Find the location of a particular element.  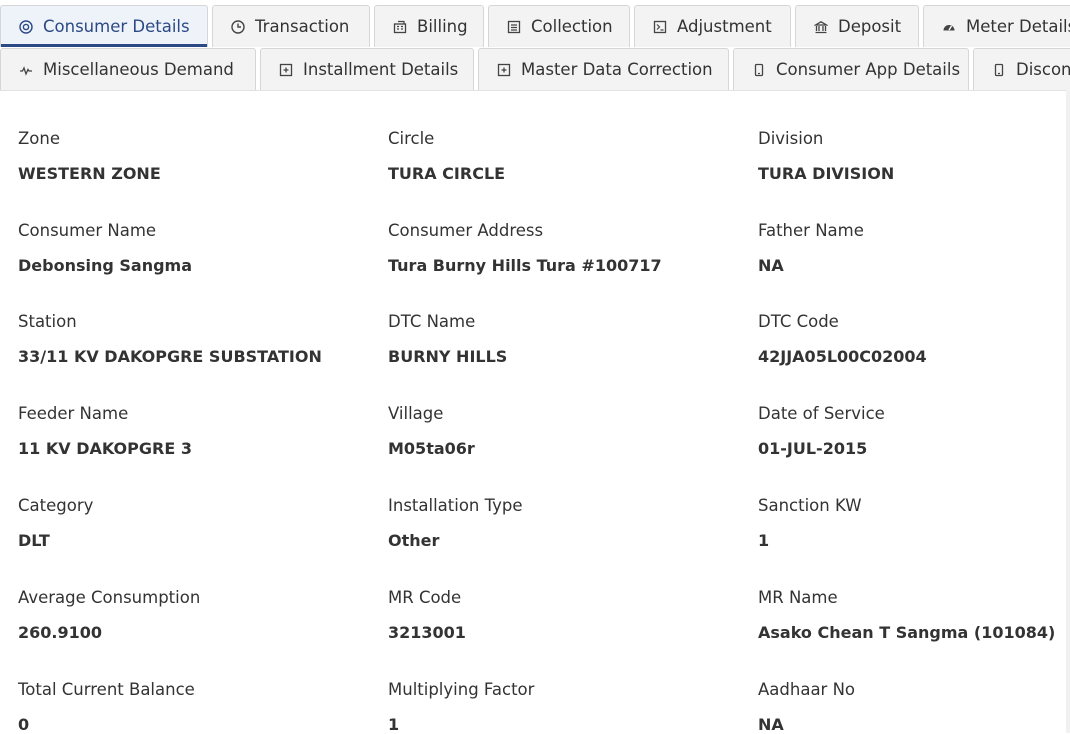

field-label: Consumer Name is located at coordinates (87, 230).